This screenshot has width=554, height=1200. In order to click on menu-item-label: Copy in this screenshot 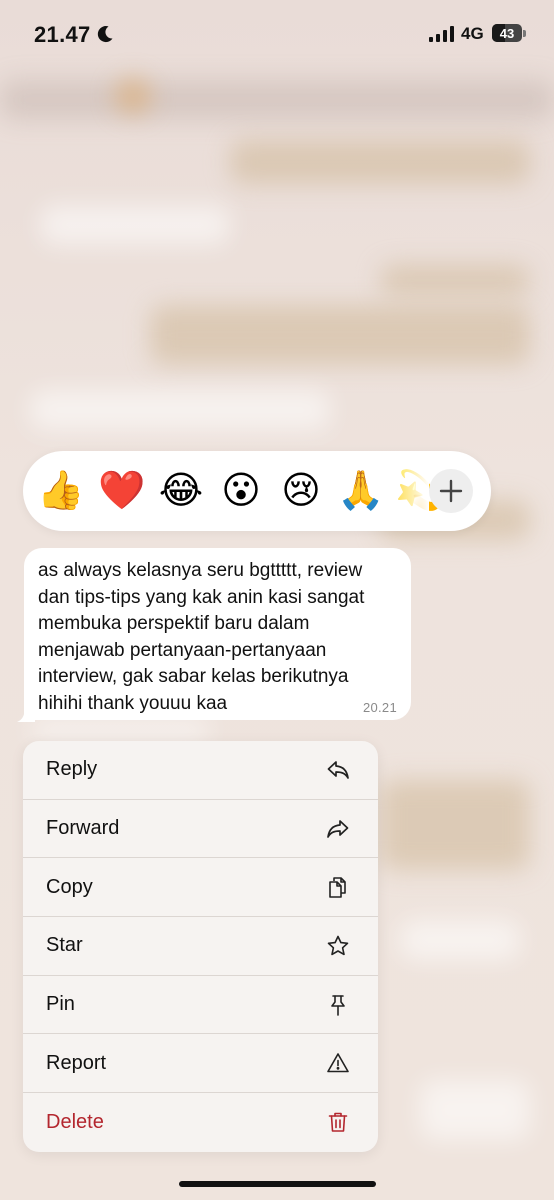, I will do `click(69, 886)`.